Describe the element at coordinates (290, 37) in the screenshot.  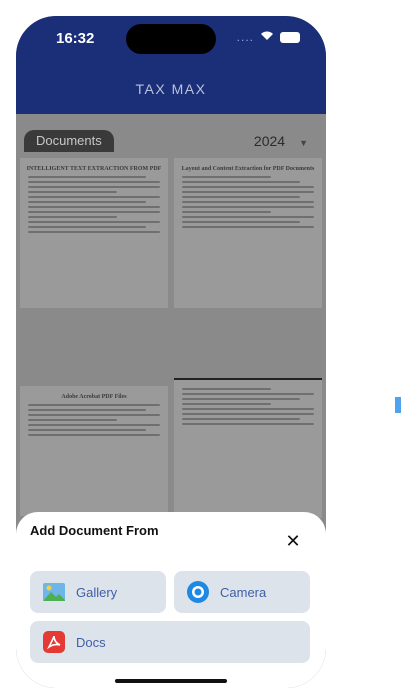
I see `battery-icon` at that location.